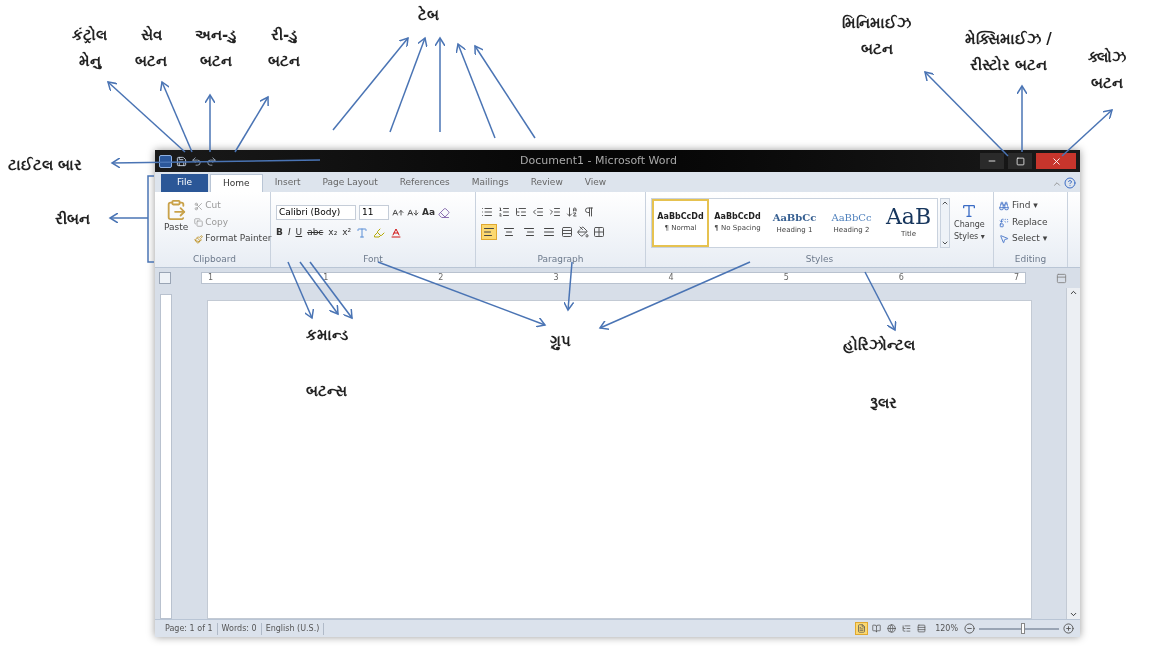 This screenshot has width=1151, height=646. What do you see at coordinates (583, 231) in the screenshot?
I see `shading-icon` at bounding box center [583, 231].